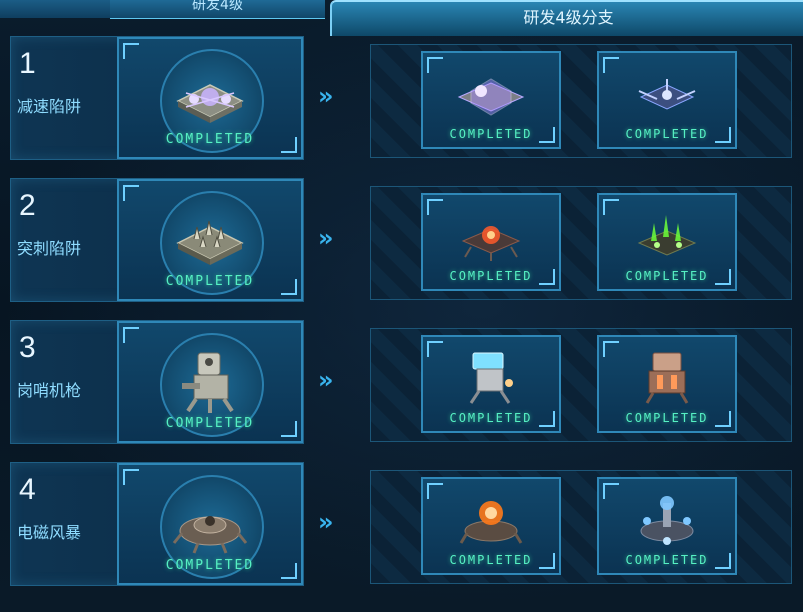 Image resolution: width=803 pixels, height=612 pixels. I want to click on fire-spike-trap-icon, so click(491, 243).